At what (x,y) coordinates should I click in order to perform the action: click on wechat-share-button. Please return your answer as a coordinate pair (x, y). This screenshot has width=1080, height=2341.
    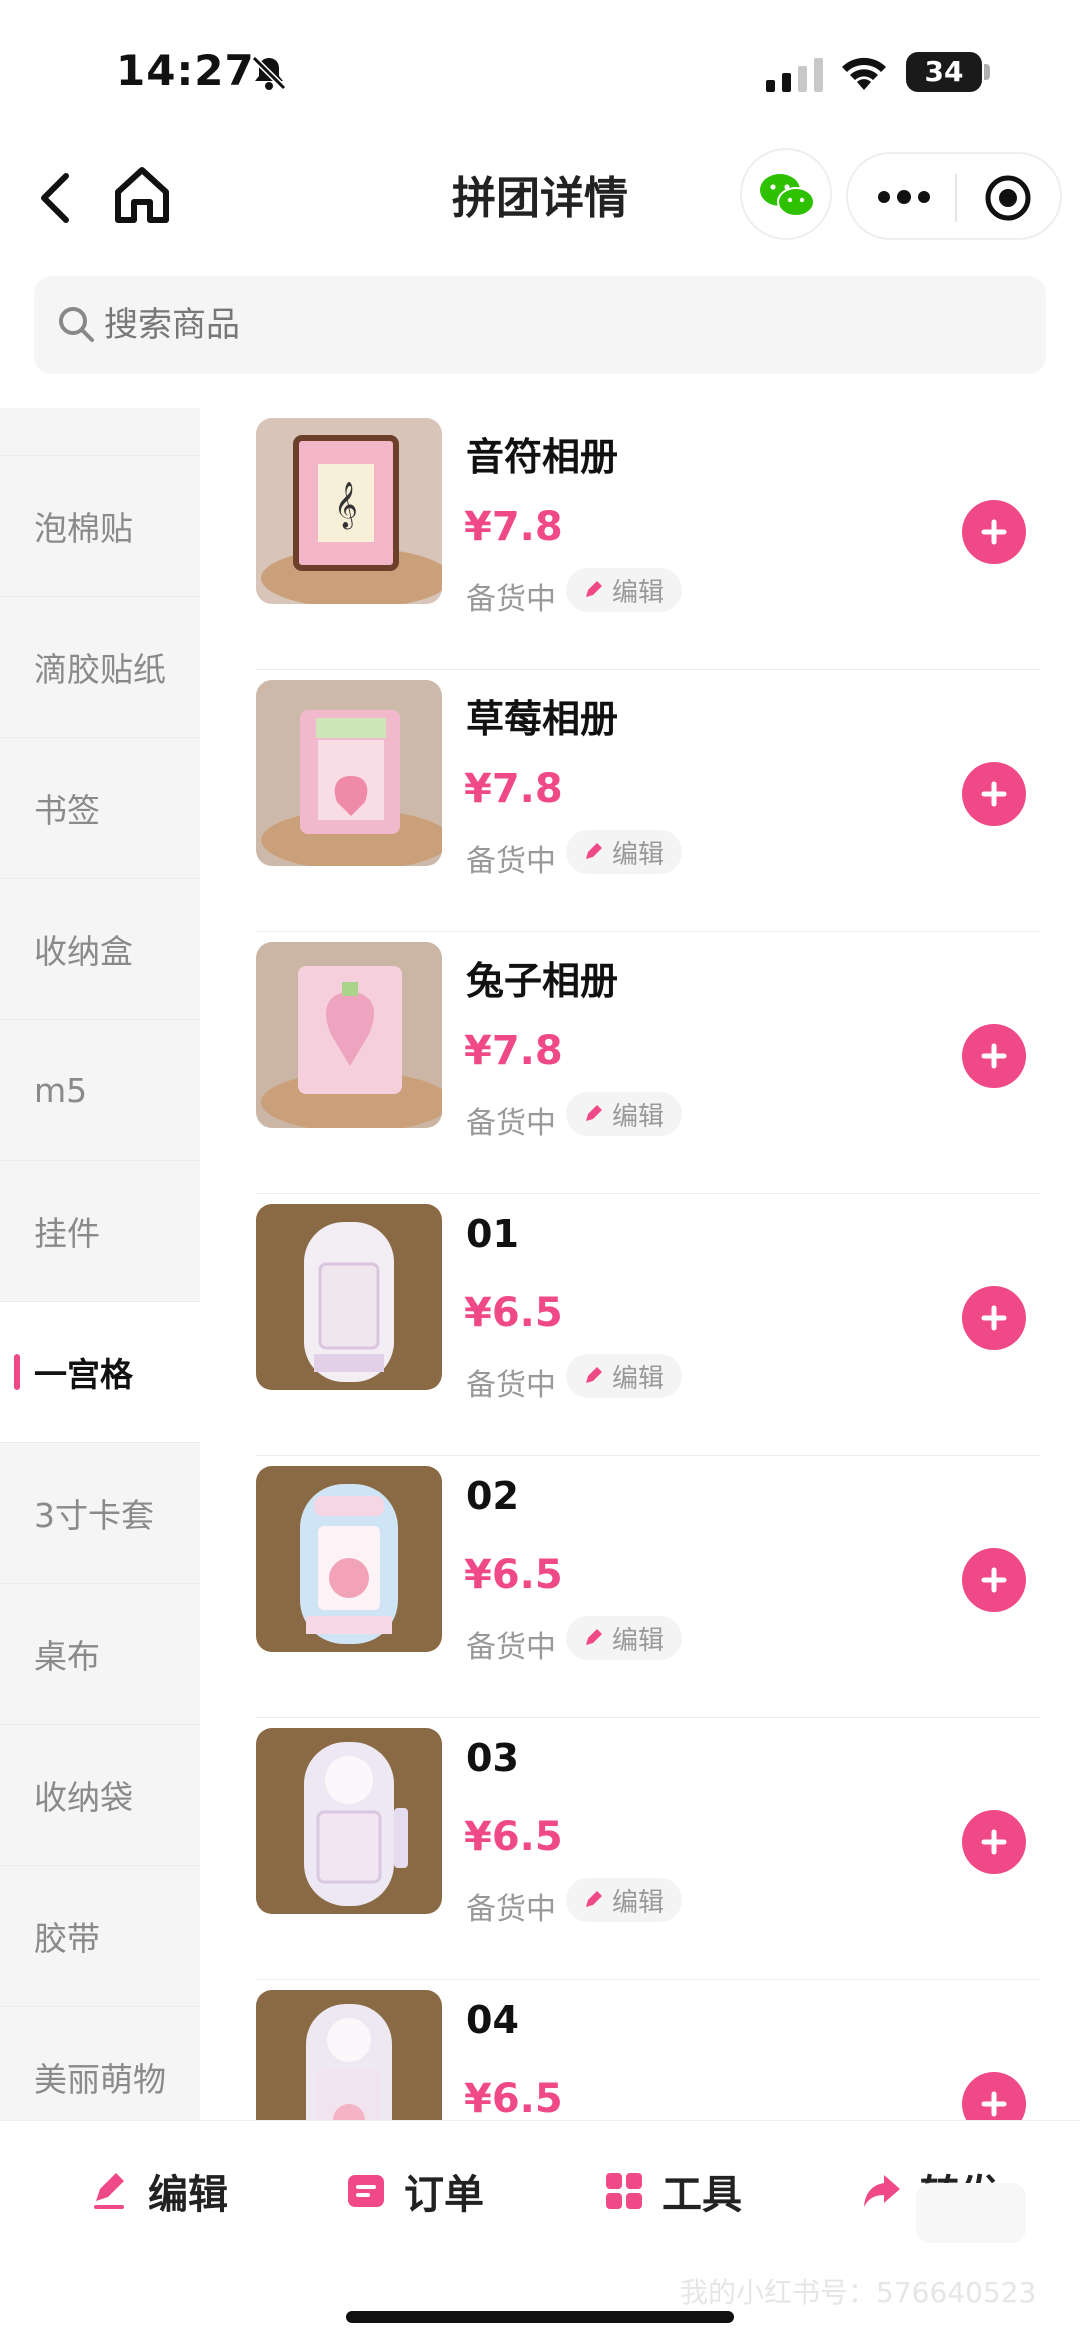
    Looking at the image, I should click on (786, 194).